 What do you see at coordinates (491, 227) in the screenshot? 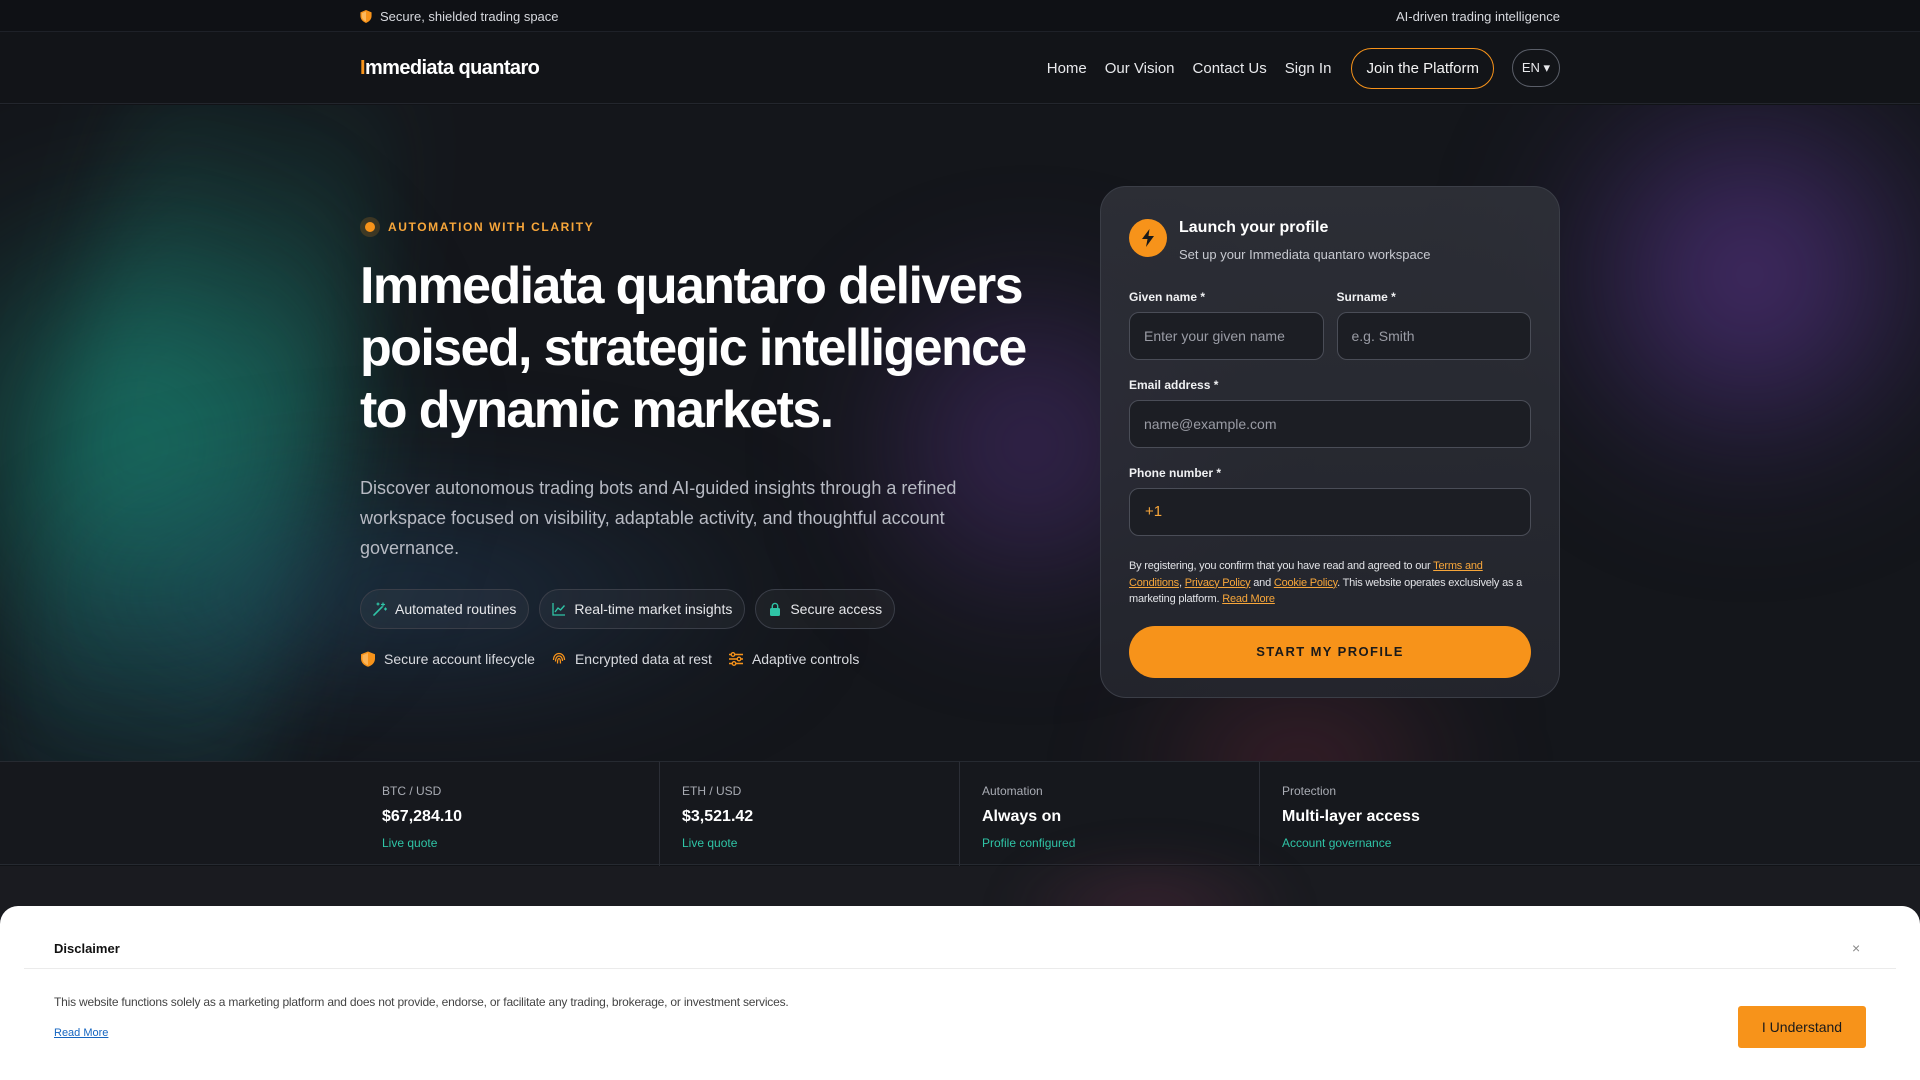
I see `eyebrow-text: AUTOMATION WITH CLARITY` at bounding box center [491, 227].